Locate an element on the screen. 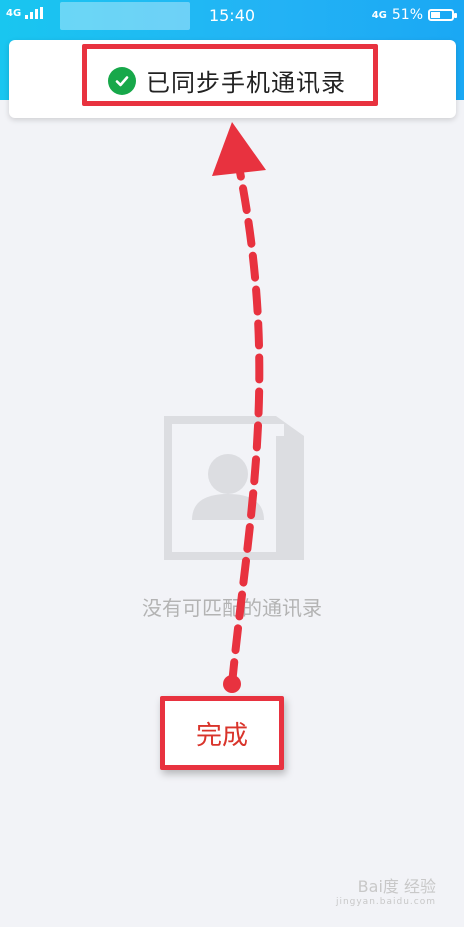  status-right: 4G 51% is located at coordinates (414, 15).